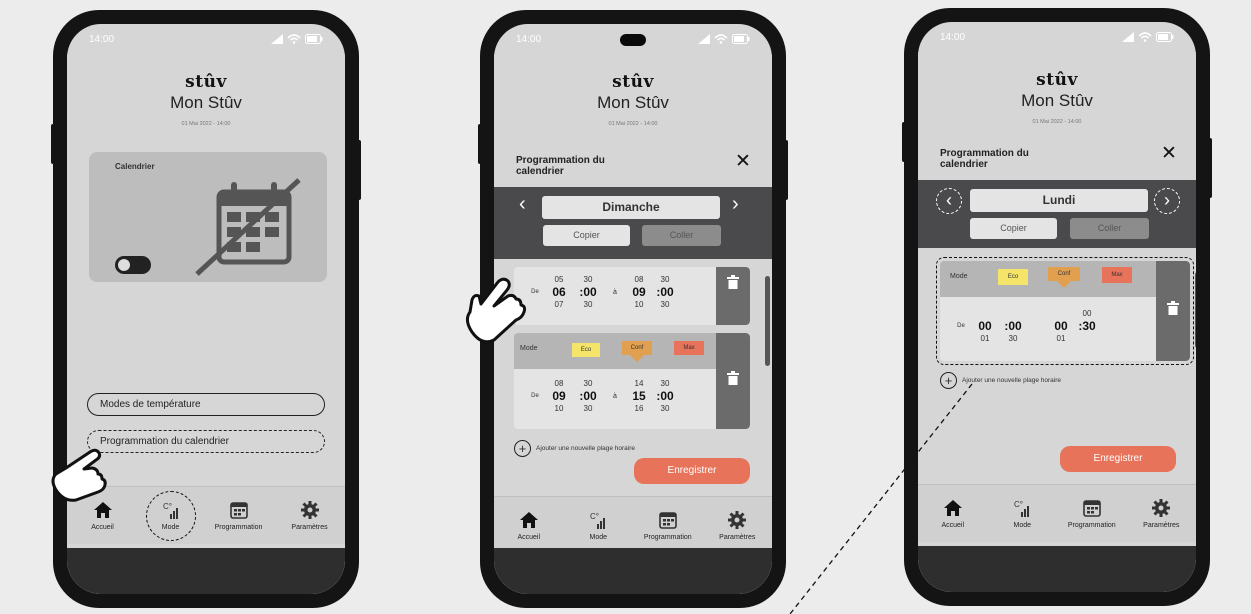 The width and height of the screenshot is (1251, 614). Describe the element at coordinates (560, 166) in the screenshot. I see `panel-title: Programmation du calendrier` at that location.